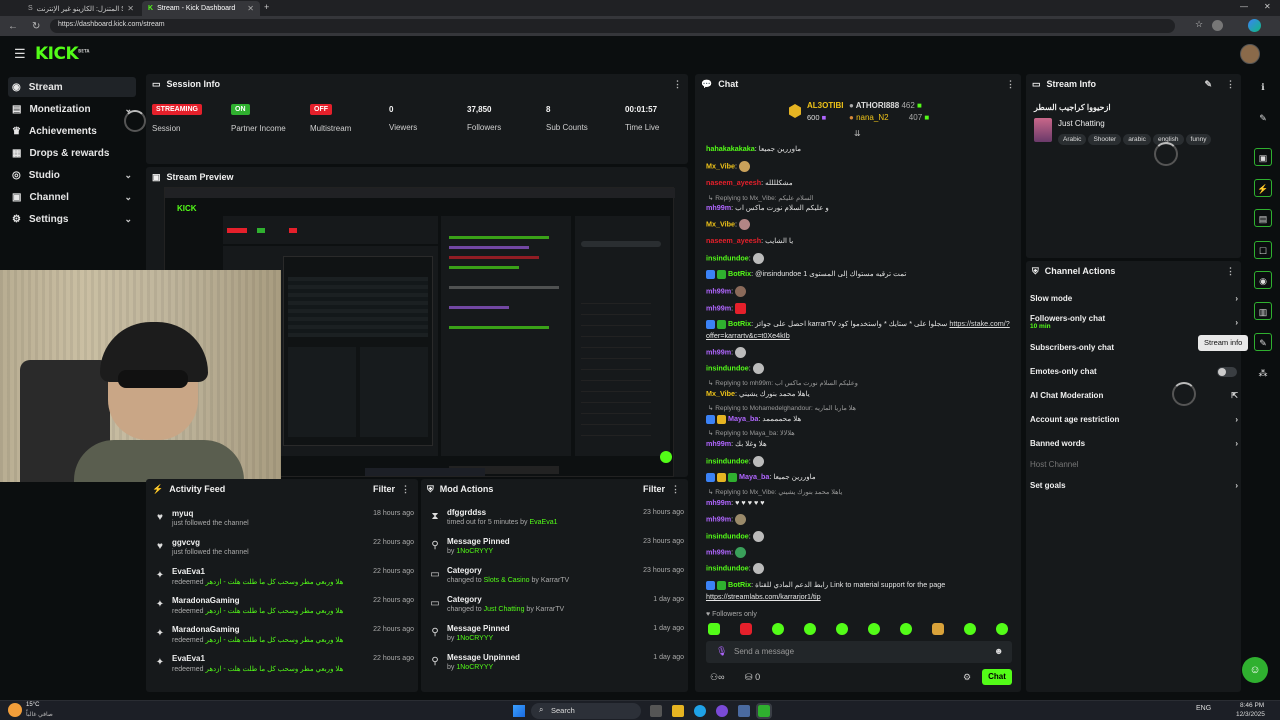 The image size is (1280, 720). What do you see at coordinates (979, 323) in the screenshot?
I see `chat-link: https://stake.com/?` at bounding box center [979, 323].